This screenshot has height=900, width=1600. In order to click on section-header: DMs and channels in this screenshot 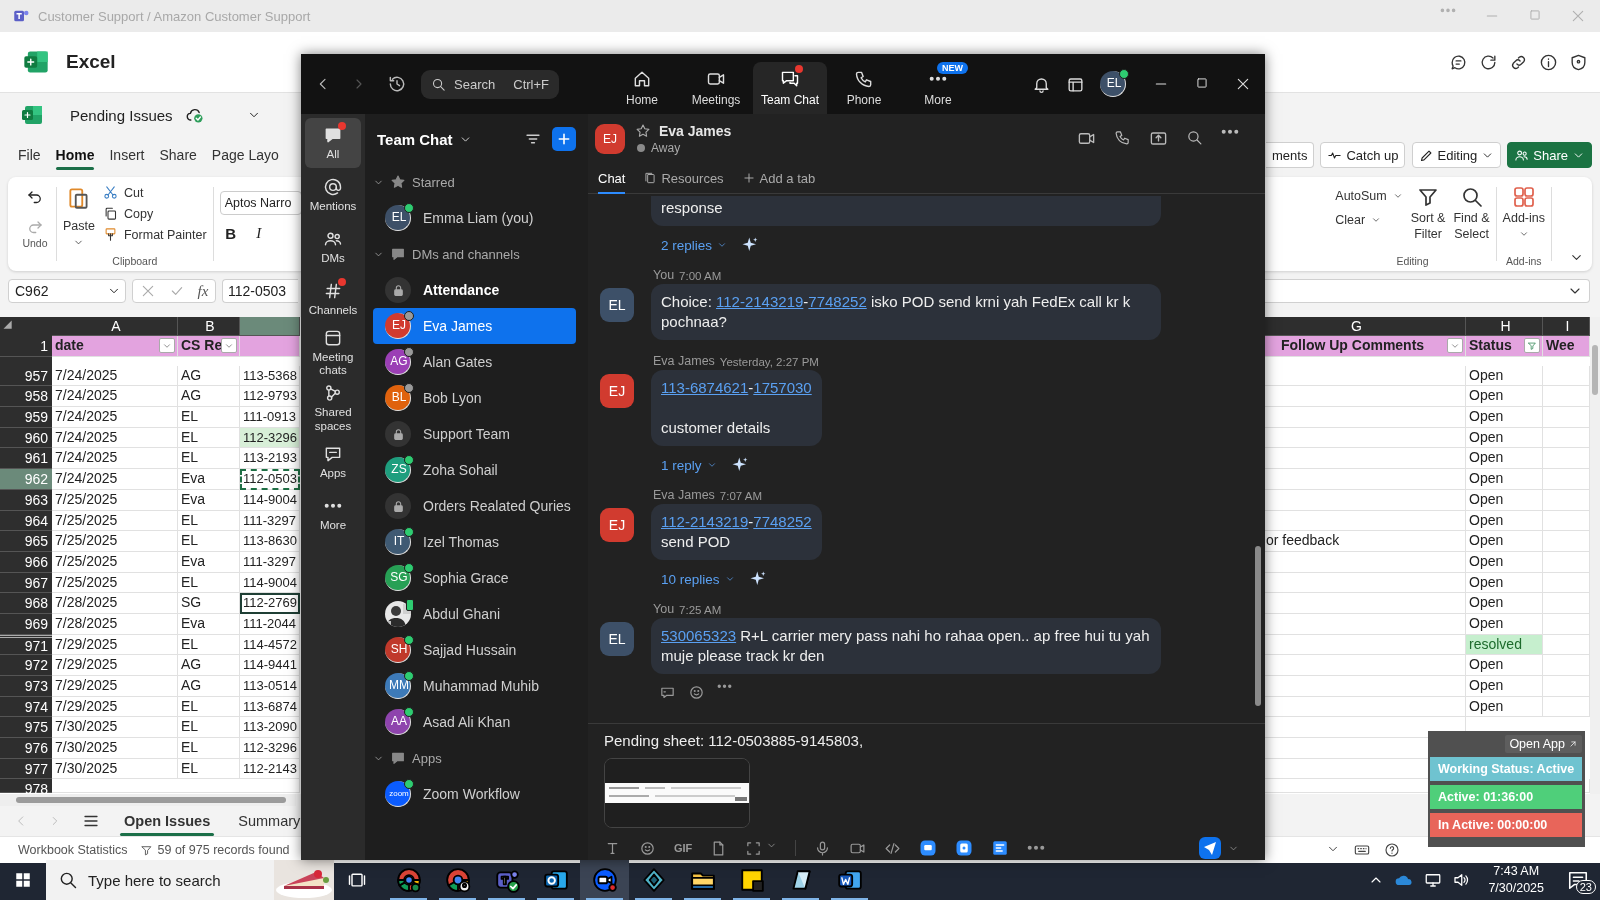, I will do `click(466, 254)`.